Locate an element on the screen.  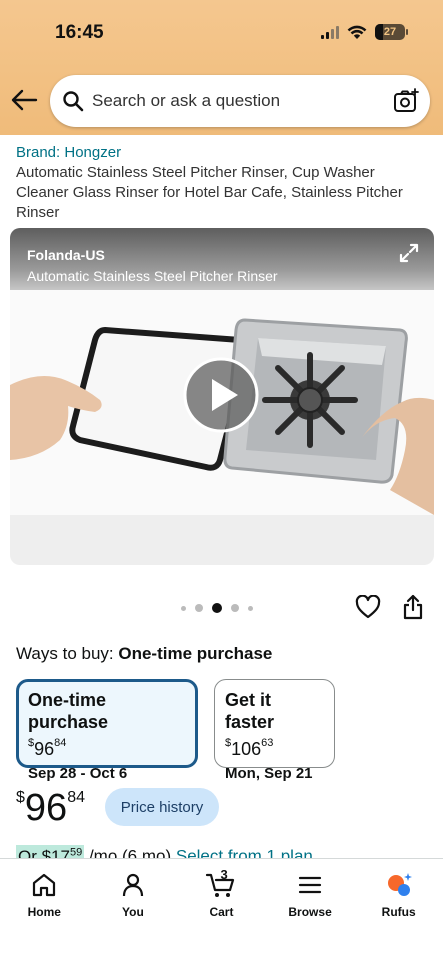
search-bar is located at coordinates (240, 101).